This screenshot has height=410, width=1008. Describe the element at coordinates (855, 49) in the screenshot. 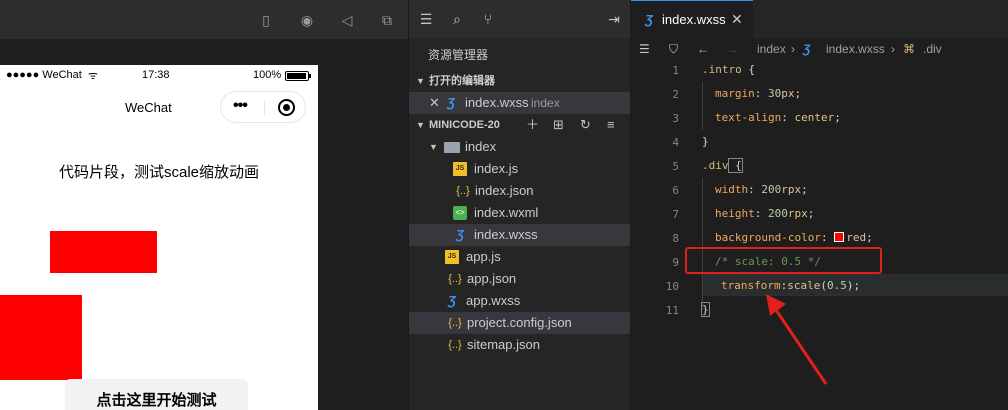

I see `breadcrumb-file: index.wxss` at that location.